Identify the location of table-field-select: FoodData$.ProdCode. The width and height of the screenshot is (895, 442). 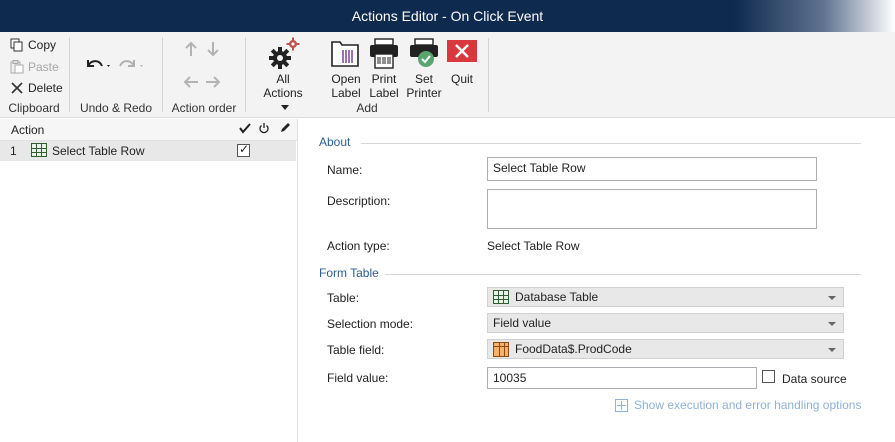
(665, 349).